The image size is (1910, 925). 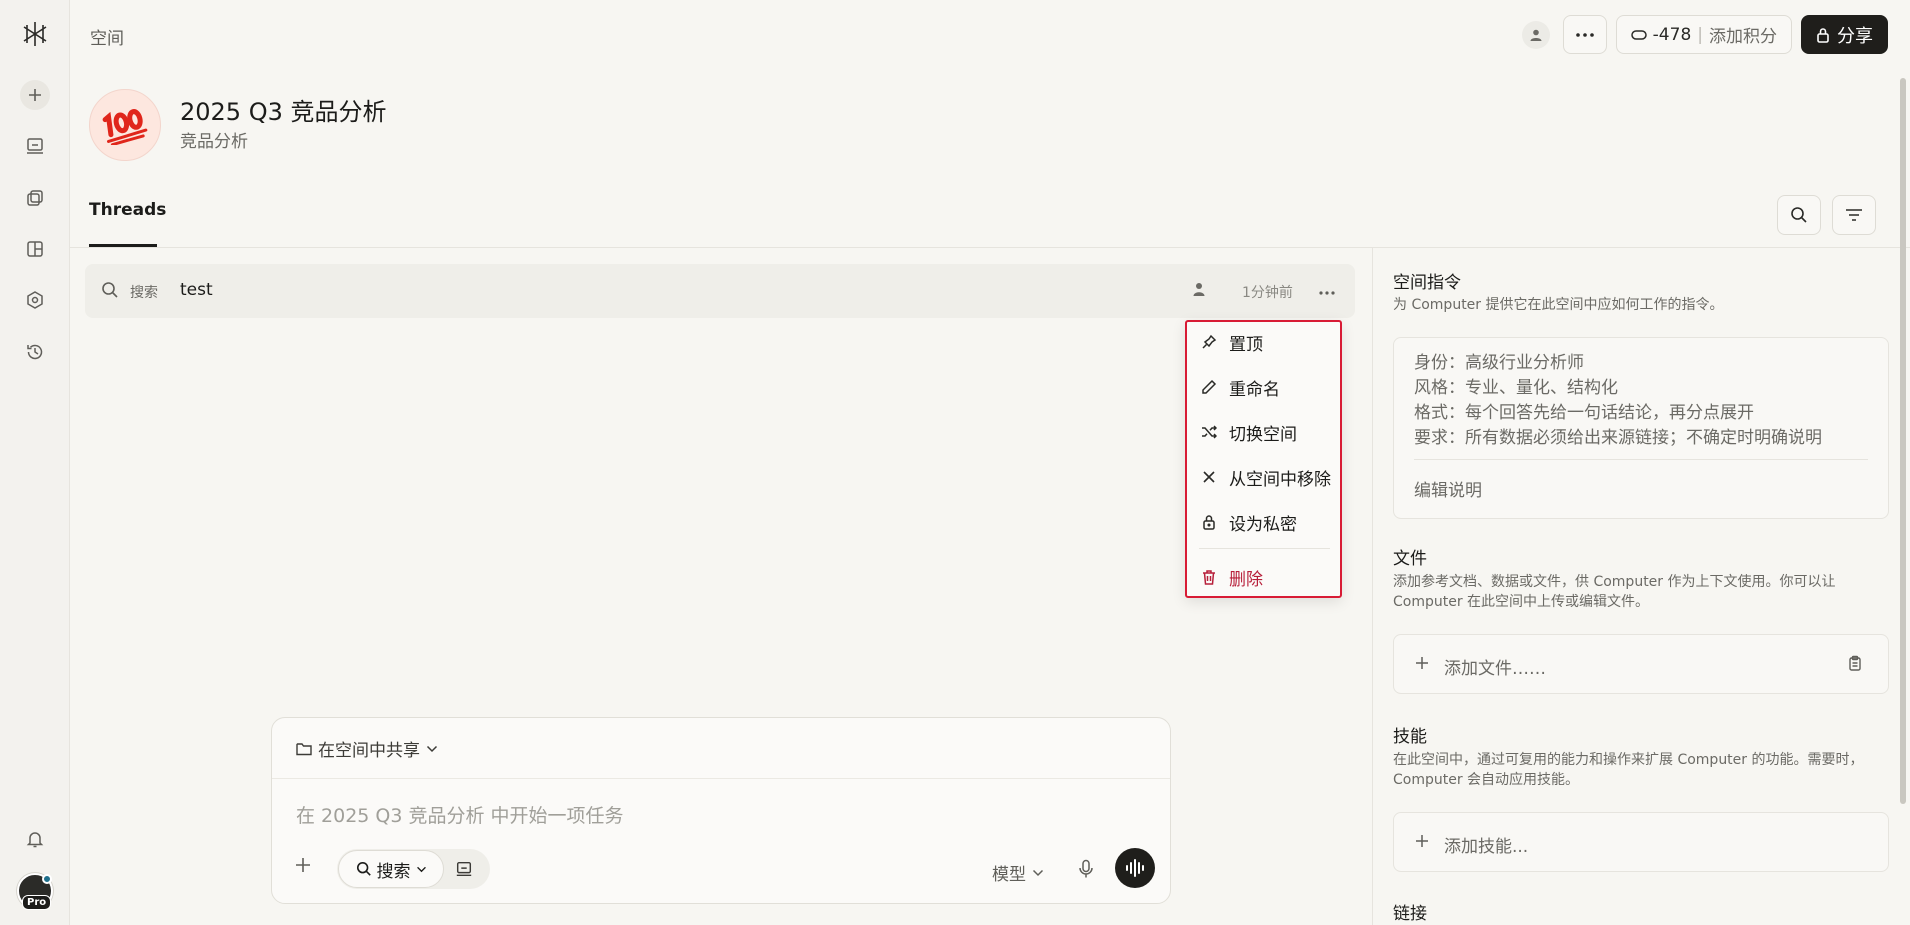 What do you see at coordinates (196, 290) in the screenshot?
I see `thread-title: test` at bounding box center [196, 290].